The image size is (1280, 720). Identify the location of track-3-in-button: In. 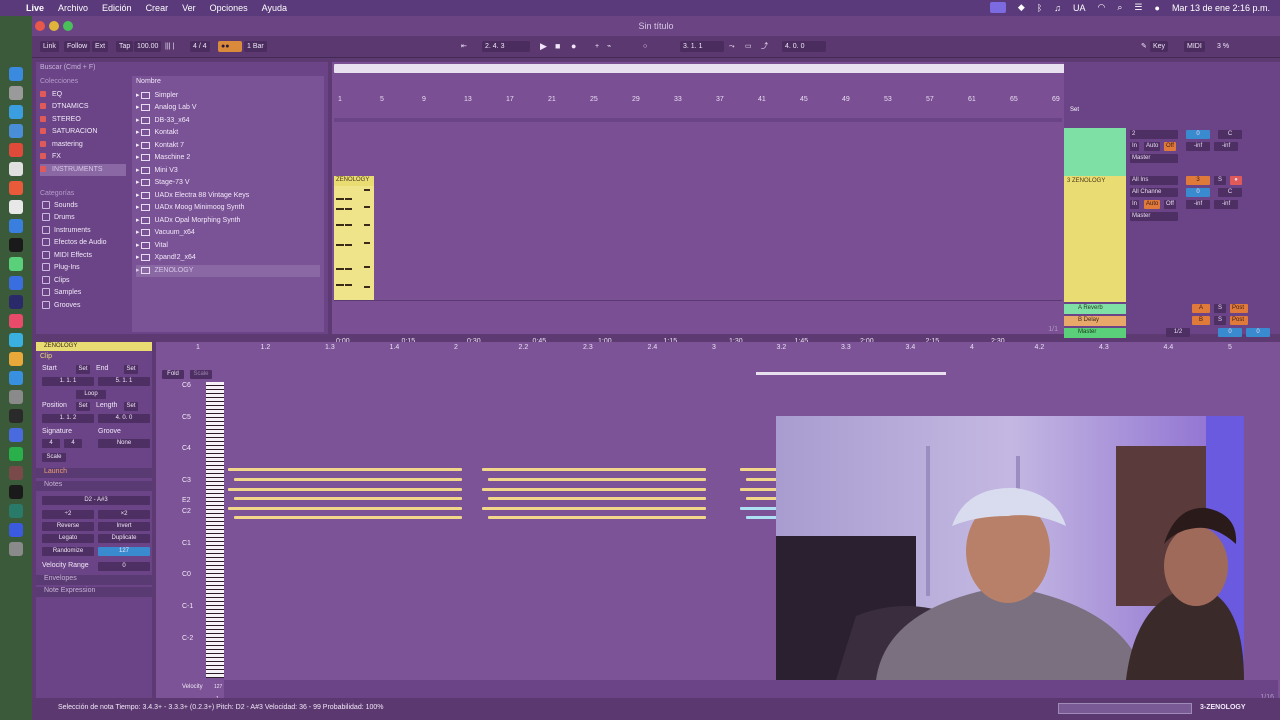
(1135, 204).